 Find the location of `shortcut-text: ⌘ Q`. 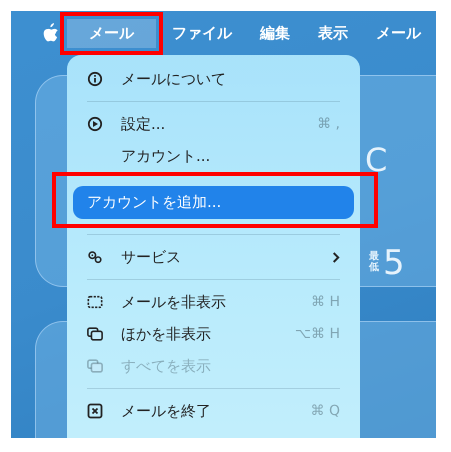

shortcut-text: ⌘ Q is located at coordinates (325, 411).